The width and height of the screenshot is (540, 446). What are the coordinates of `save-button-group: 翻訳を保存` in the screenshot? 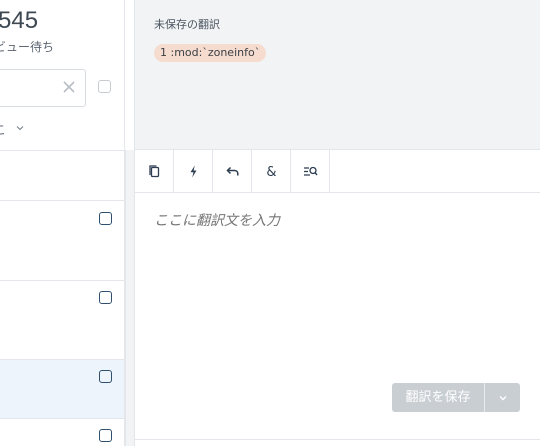 It's located at (456, 397).